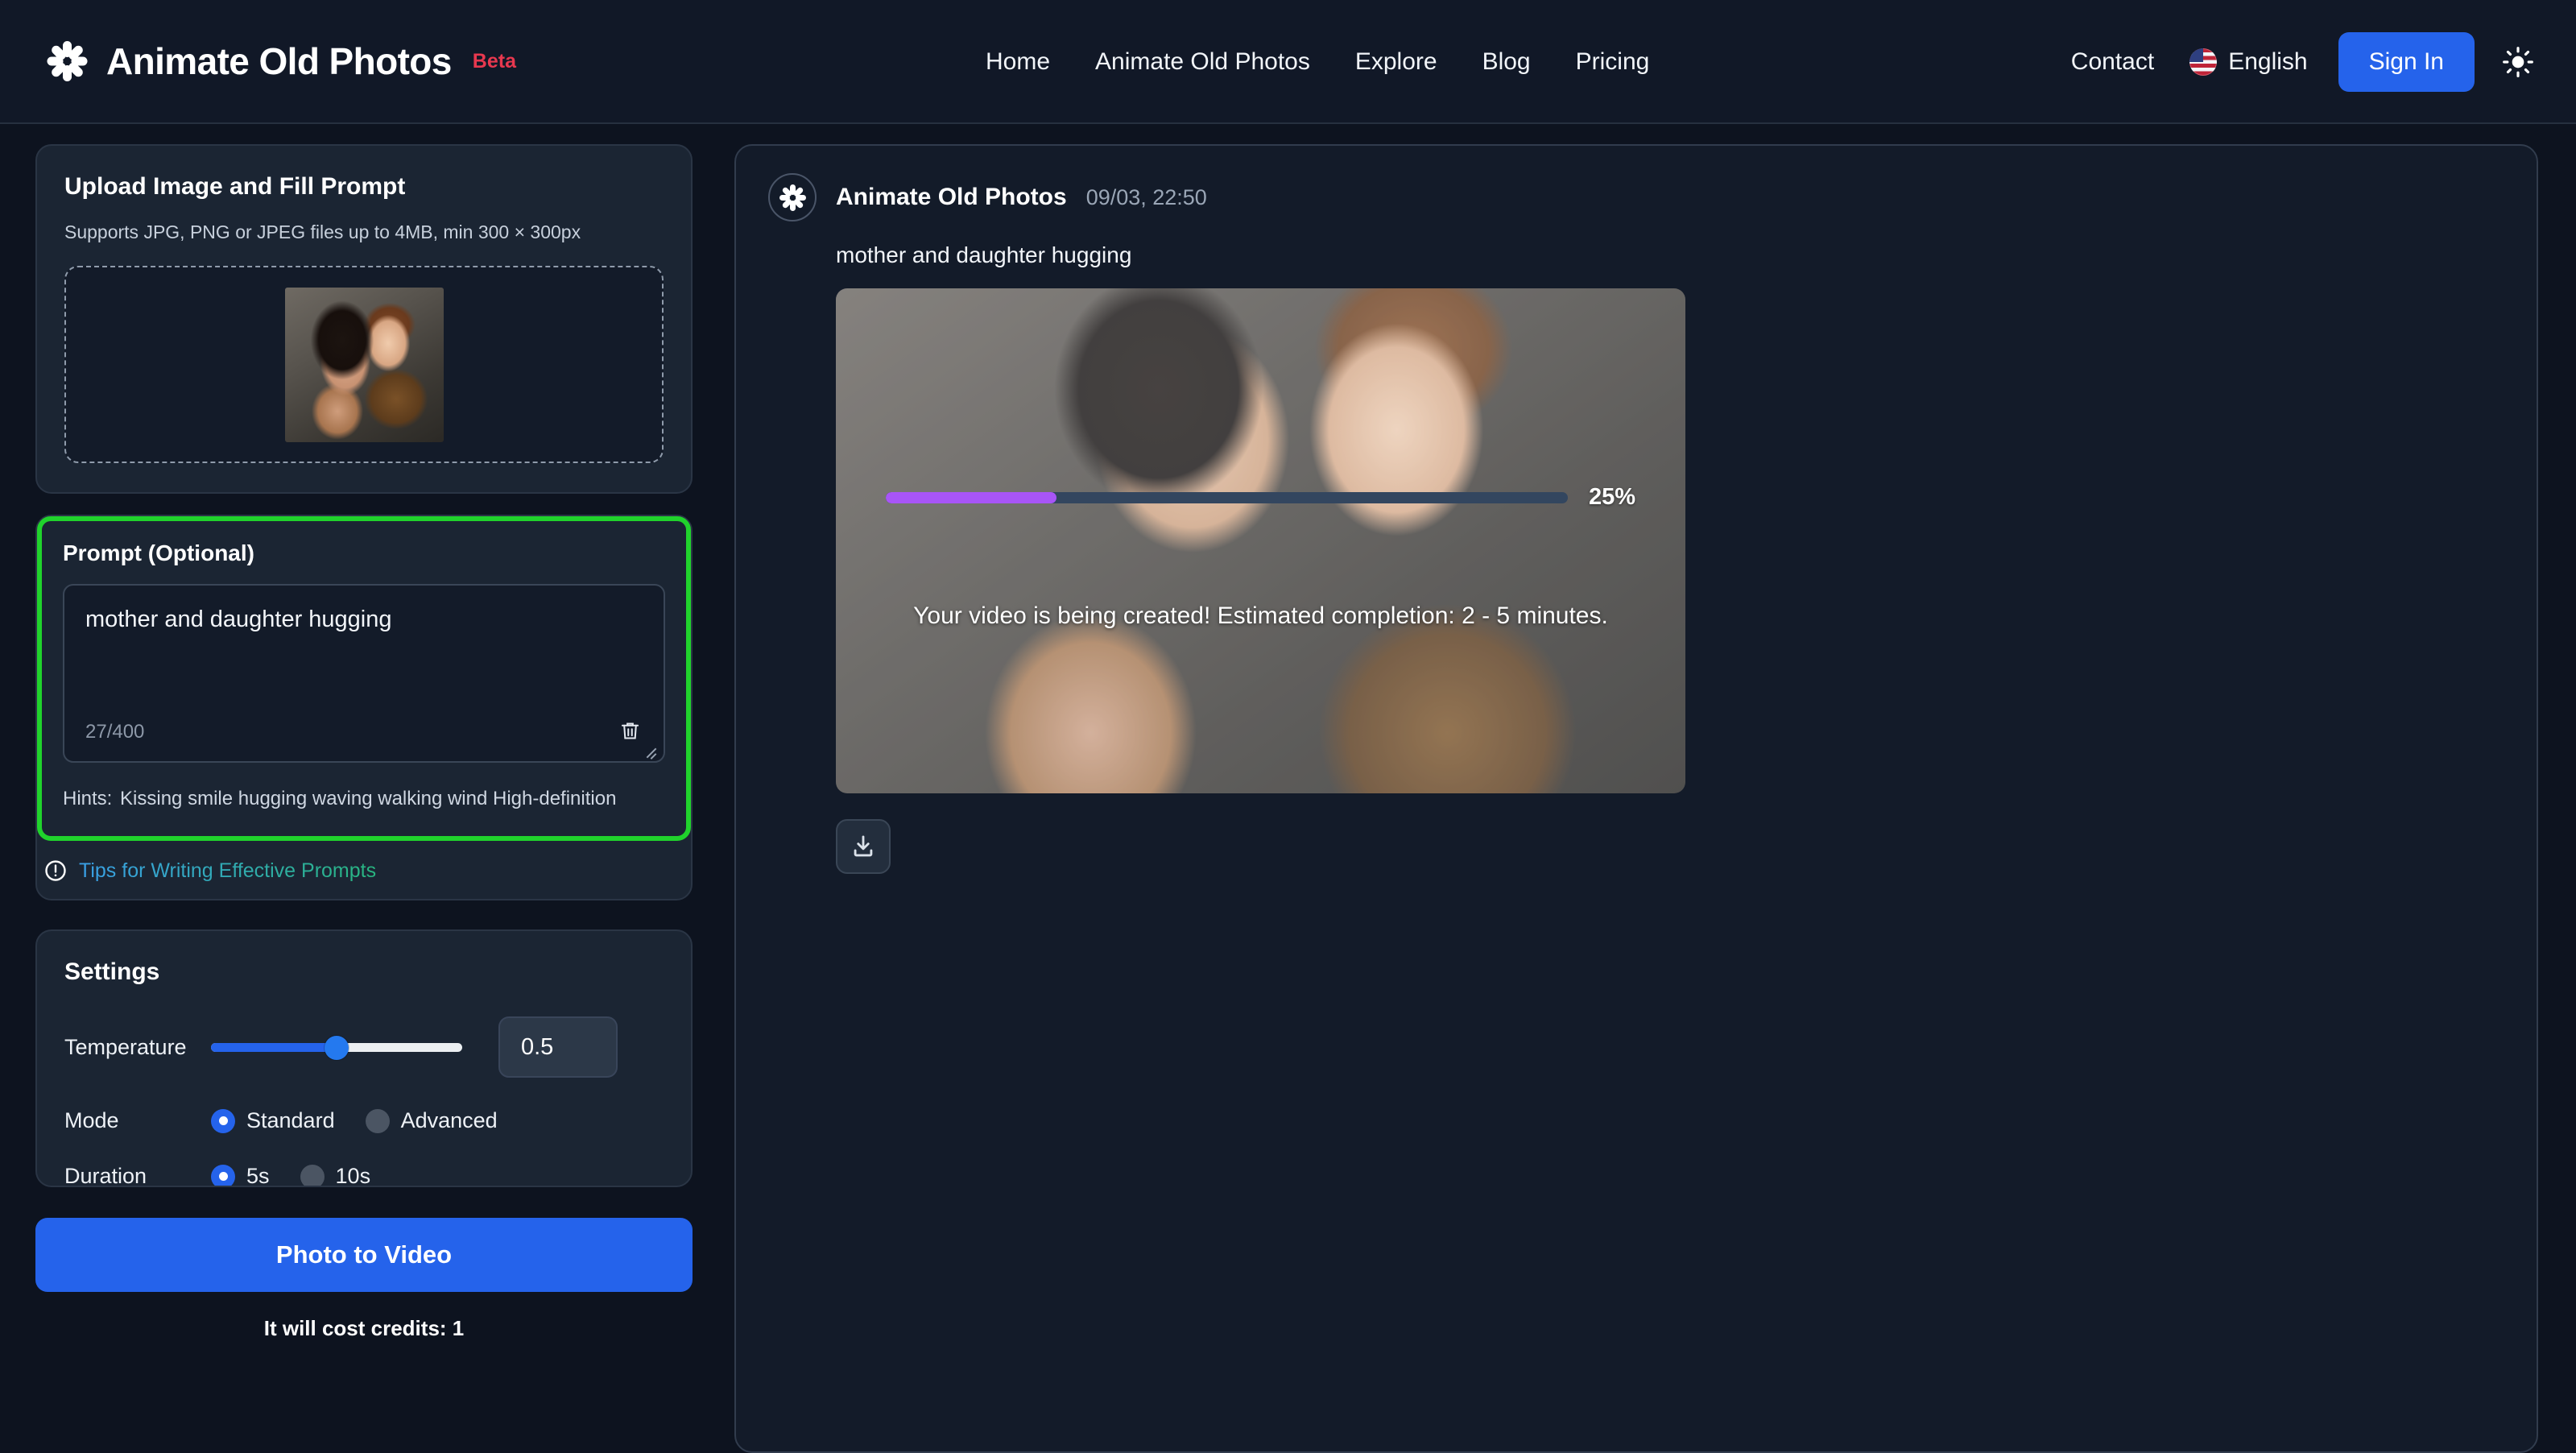 This screenshot has height=1453, width=2576. I want to click on prompt-textarea: mother and daughter hugging 27/400, so click(364, 673).